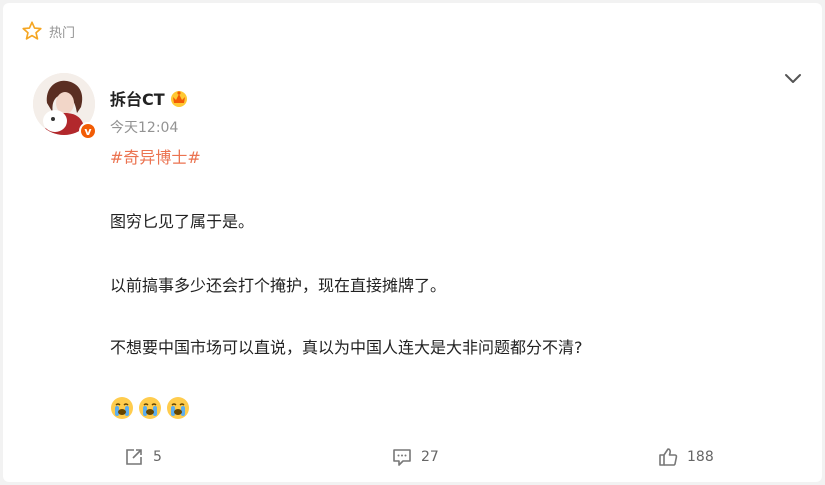 This screenshot has height=485, width=825. I want to click on emoji-row, so click(150, 408).